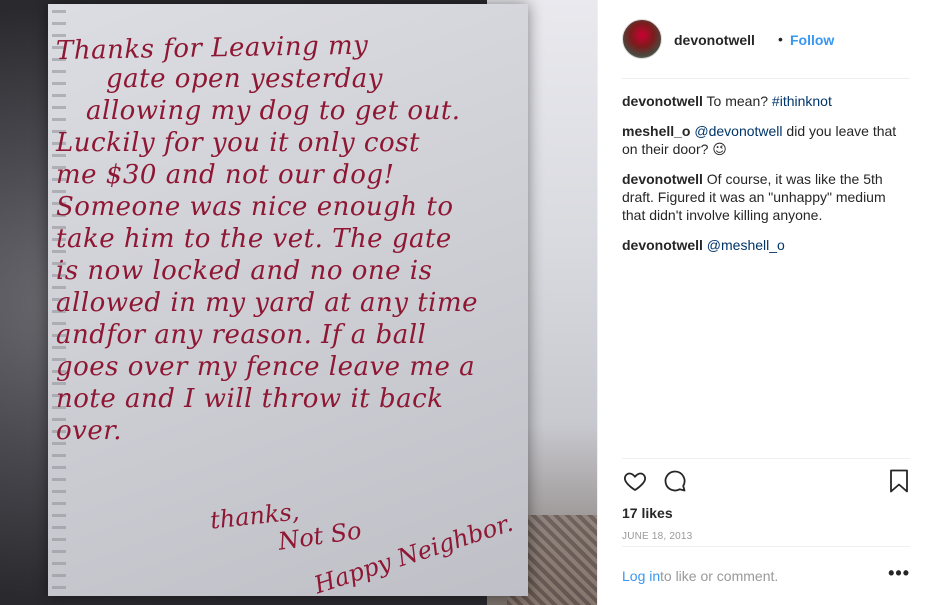 The height and width of the screenshot is (605, 934). Describe the element at coordinates (273, 111) in the screenshot. I see `note-line: allowing my dog to get out.` at that location.